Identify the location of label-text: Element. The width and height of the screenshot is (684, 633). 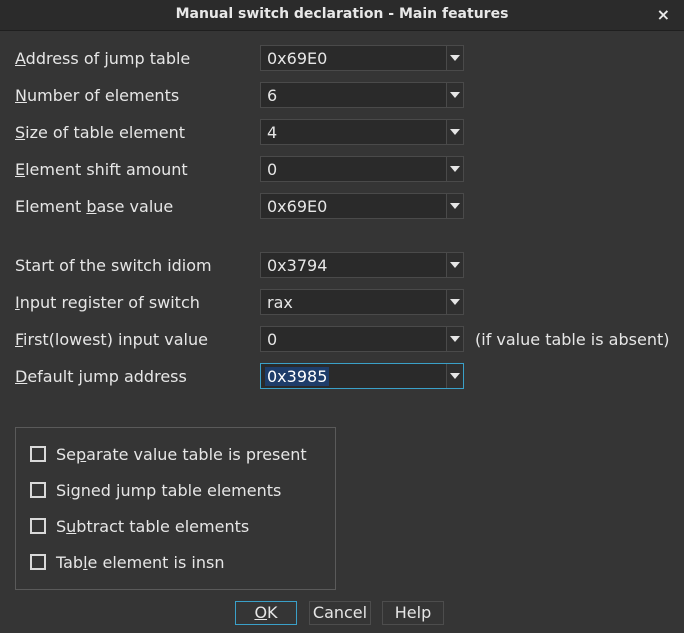
(51, 206).